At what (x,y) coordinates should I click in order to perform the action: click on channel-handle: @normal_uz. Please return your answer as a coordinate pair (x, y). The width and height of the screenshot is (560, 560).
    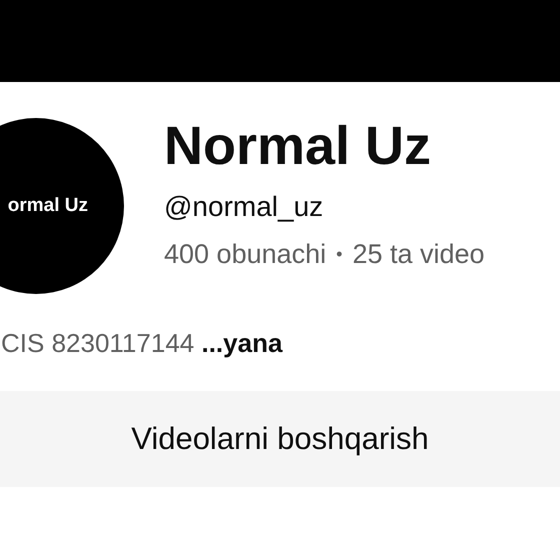
    Looking at the image, I should click on (244, 206).